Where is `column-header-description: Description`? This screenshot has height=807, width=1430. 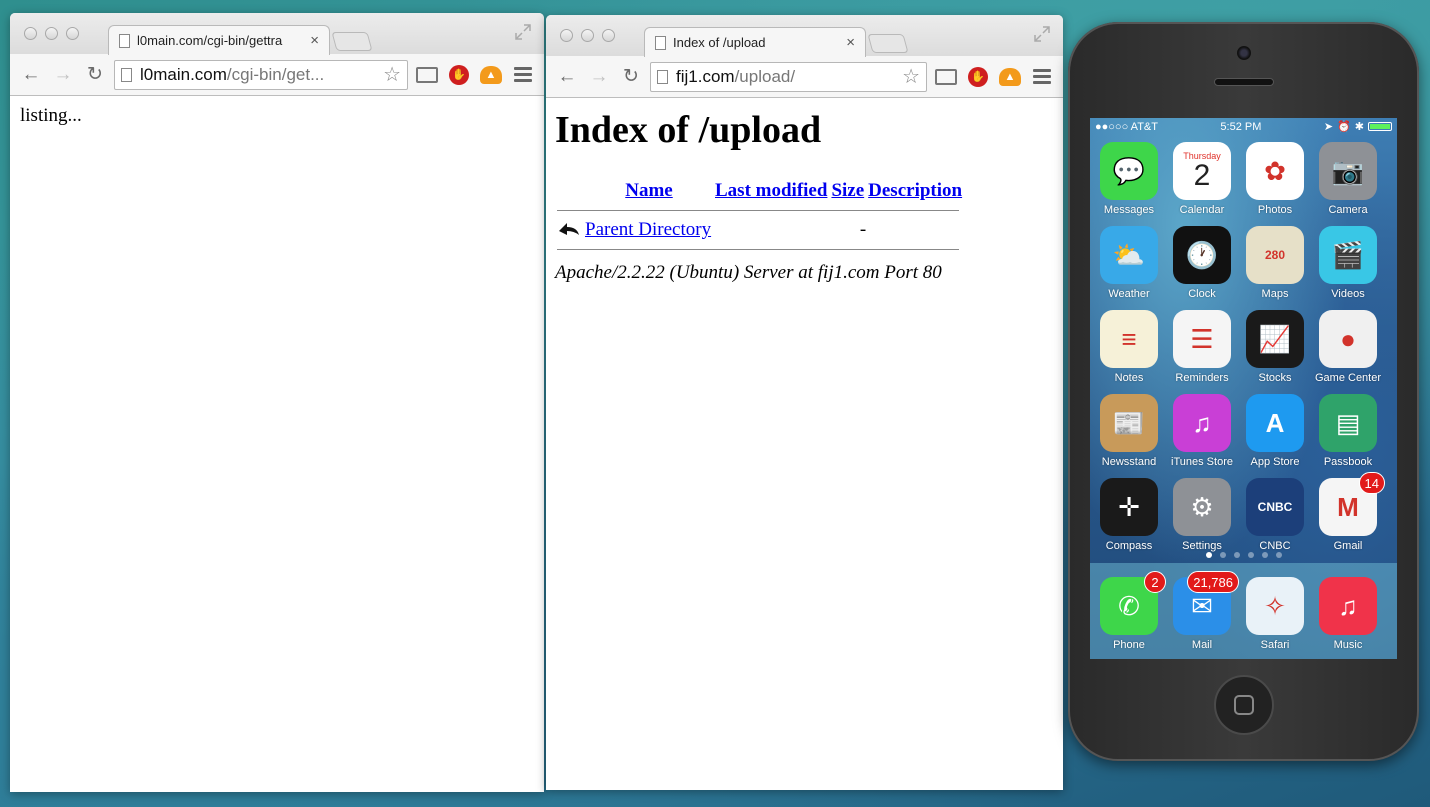 column-header-description: Description is located at coordinates (915, 191).